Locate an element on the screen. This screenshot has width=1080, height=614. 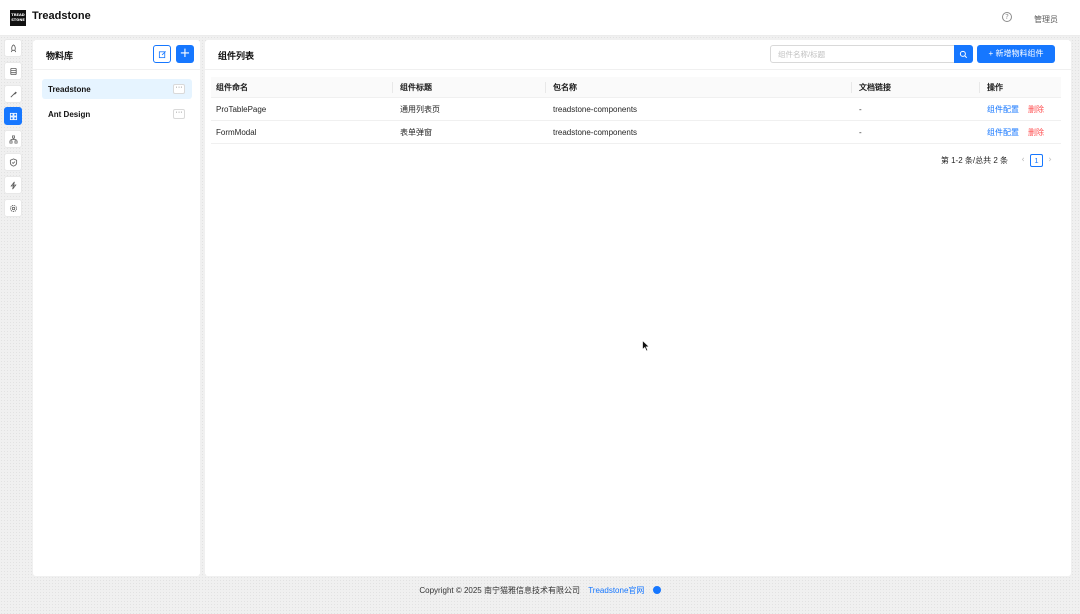
pagination-total: 第 1-2 条/总共 2 条 is located at coordinates (974, 160).